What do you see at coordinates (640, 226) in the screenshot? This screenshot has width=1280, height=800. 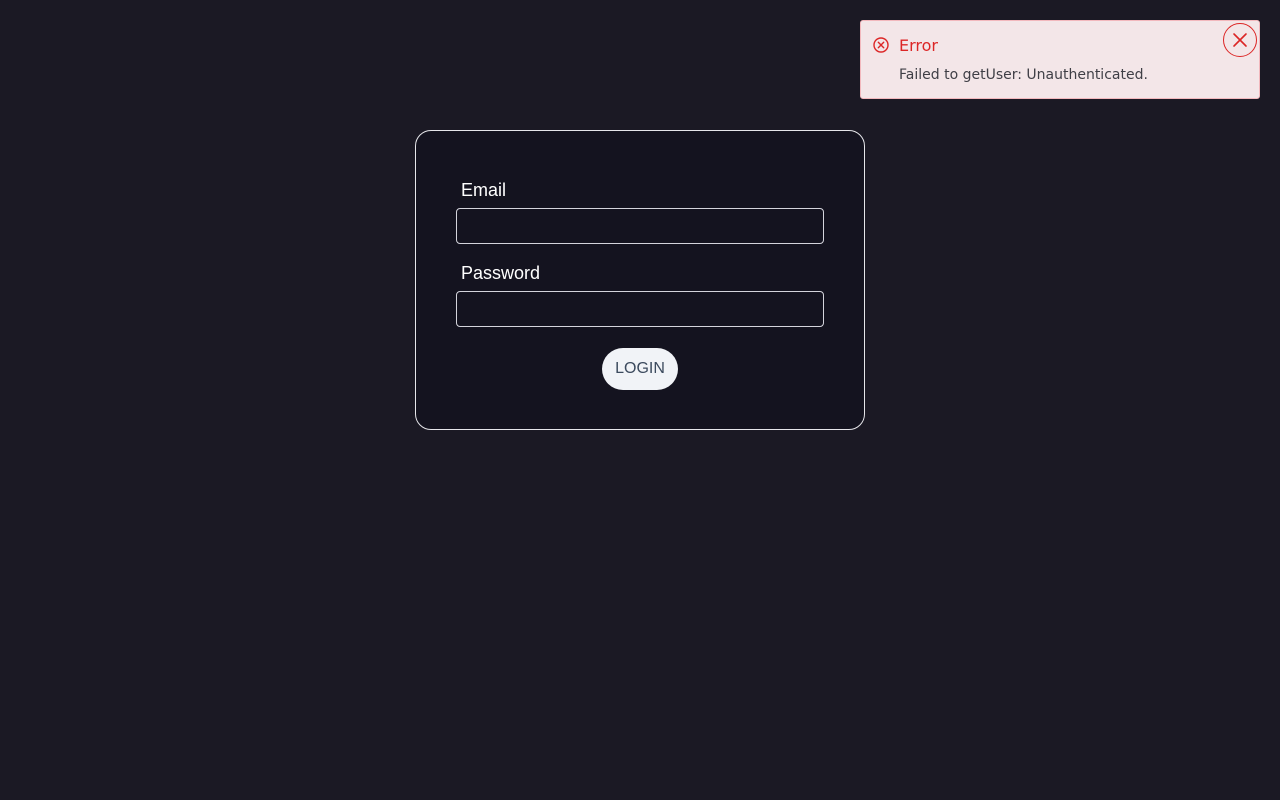 I see `email-input` at bounding box center [640, 226].